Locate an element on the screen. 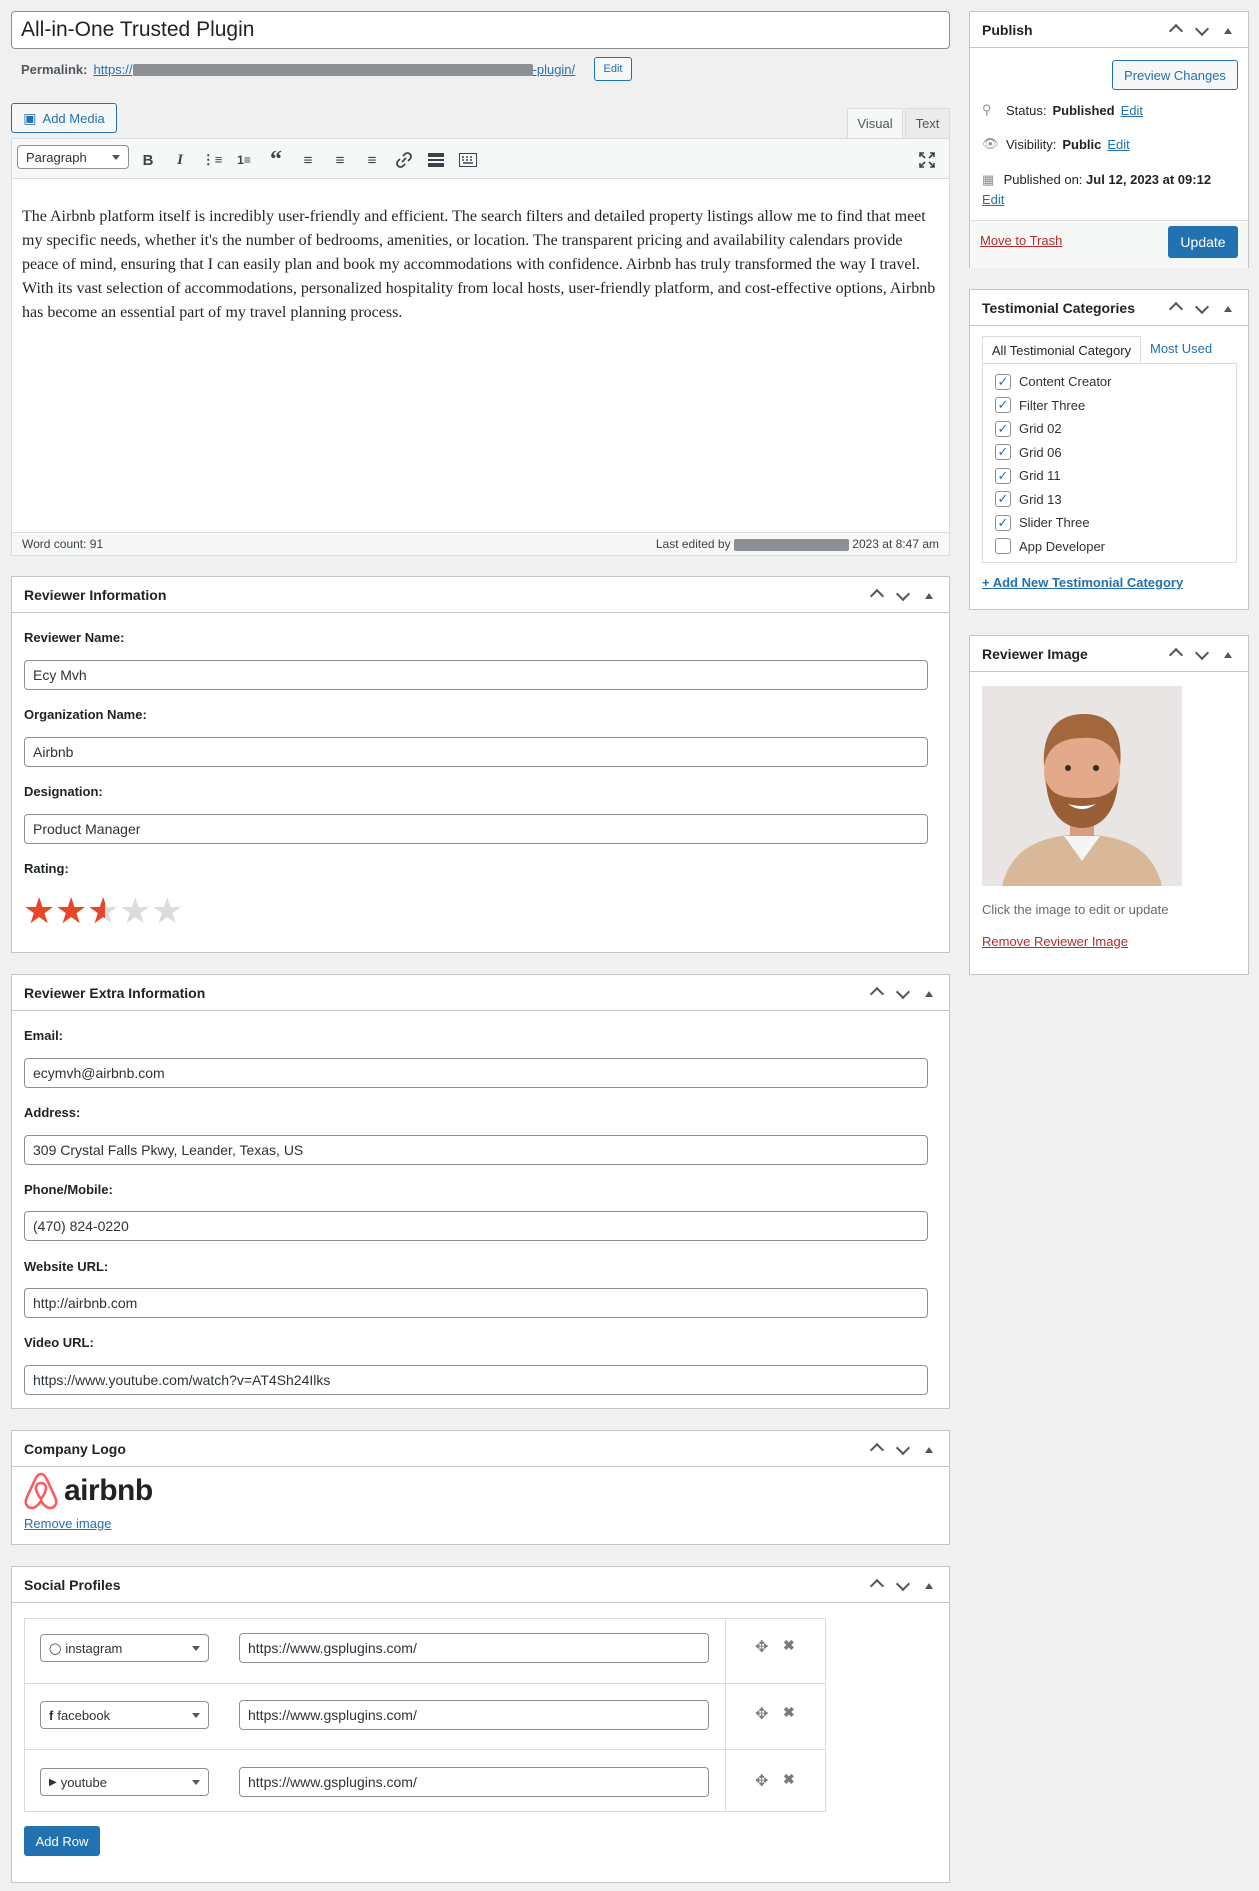  category-item: ✓ Slider Three is located at coordinates (1115, 523).